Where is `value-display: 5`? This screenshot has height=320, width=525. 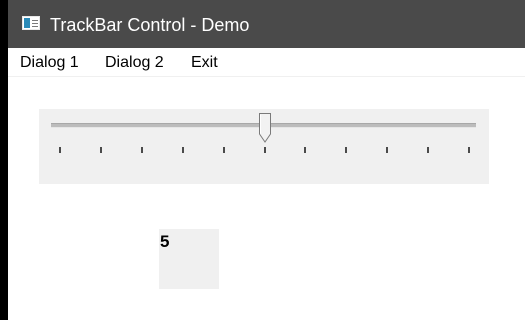 value-display: 5 is located at coordinates (189, 259).